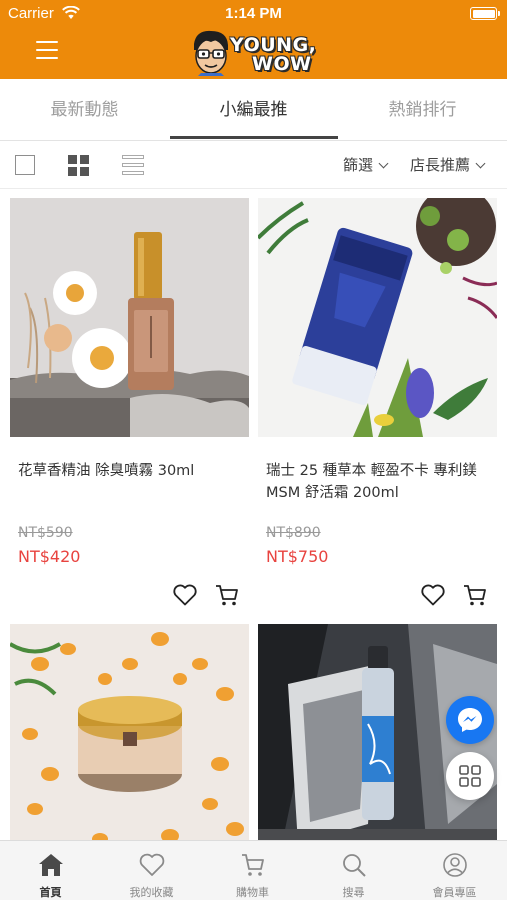  What do you see at coordinates (455, 865) in the screenshot?
I see `user-icon` at bounding box center [455, 865].